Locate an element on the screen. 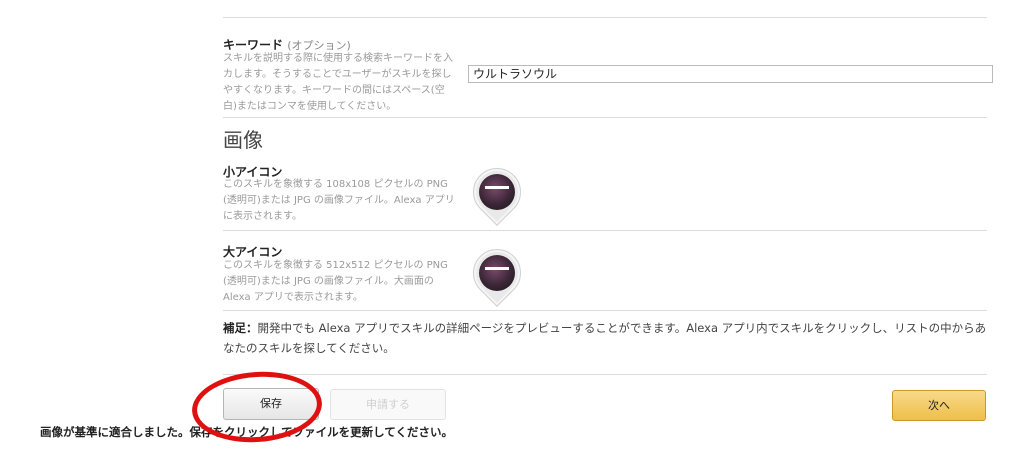 This screenshot has width=1024, height=450. keyword-input is located at coordinates (730, 74).